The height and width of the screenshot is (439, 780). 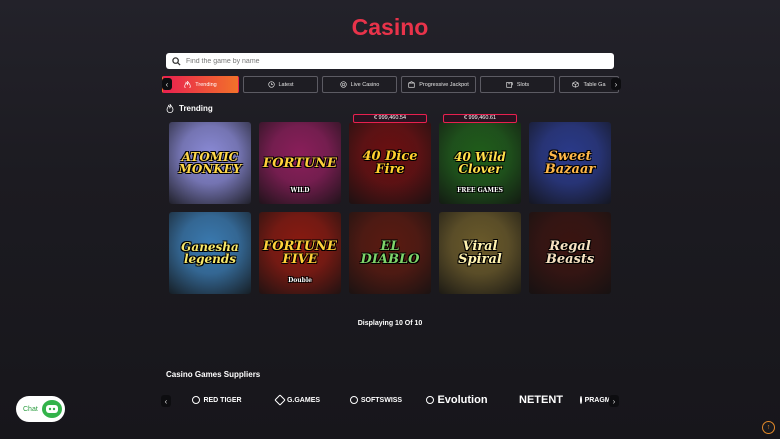 What do you see at coordinates (176, 61) in the screenshot?
I see `search-icon` at bounding box center [176, 61].